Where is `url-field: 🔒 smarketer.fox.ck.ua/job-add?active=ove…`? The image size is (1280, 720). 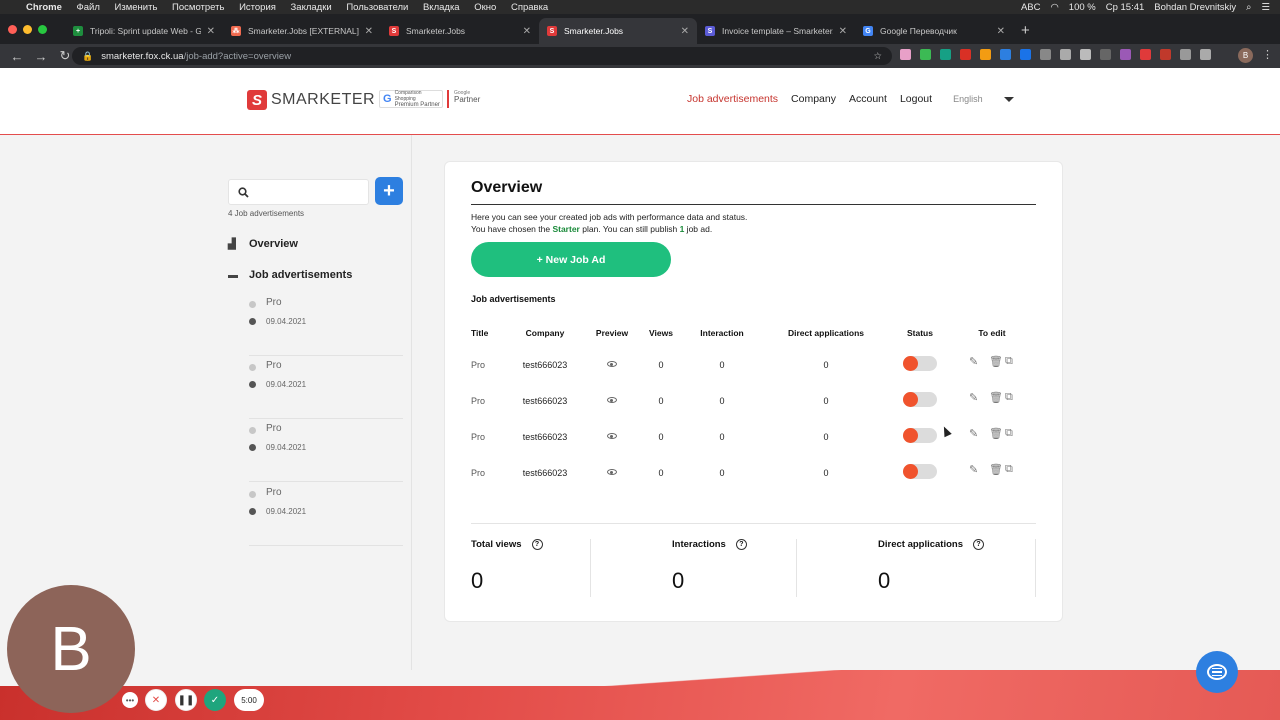 url-field: 🔒 smarketer.fox.ck.ua/job-add?active=ove… is located at coordinates (482, 56).